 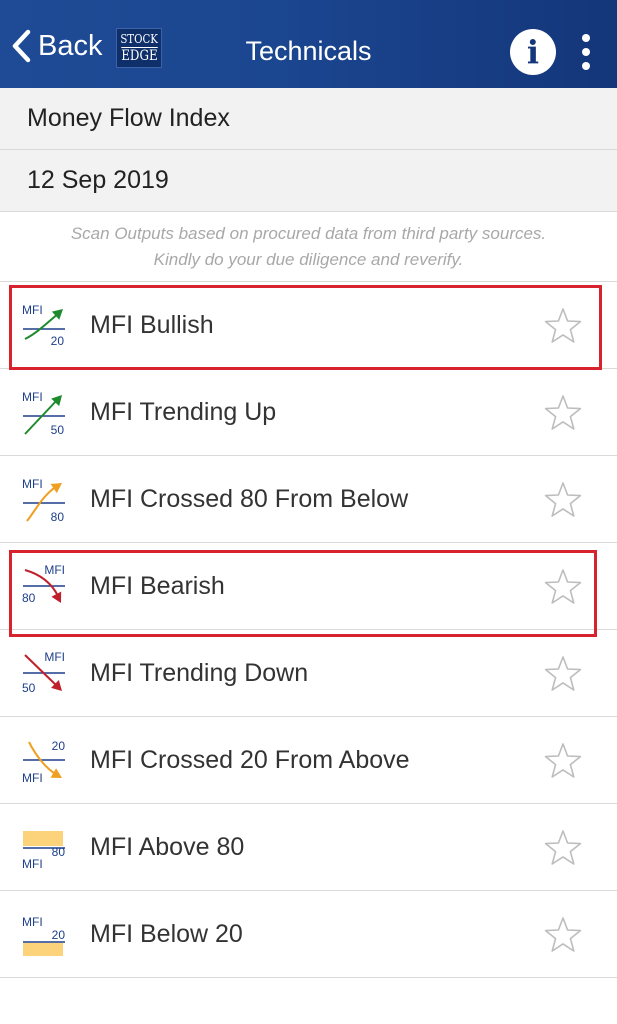 What do you see at coordinates (44, 500) in the screenshot?
I see `mfi-crossed-80-from-below-icon: MFI 80` at bounding box center [44, 500].